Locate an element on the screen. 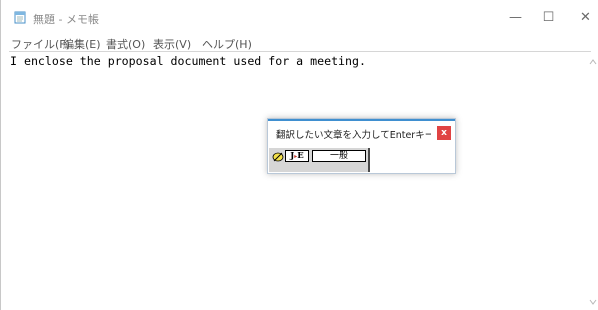  direction-e-label: E is located at coordinates (300, 156).